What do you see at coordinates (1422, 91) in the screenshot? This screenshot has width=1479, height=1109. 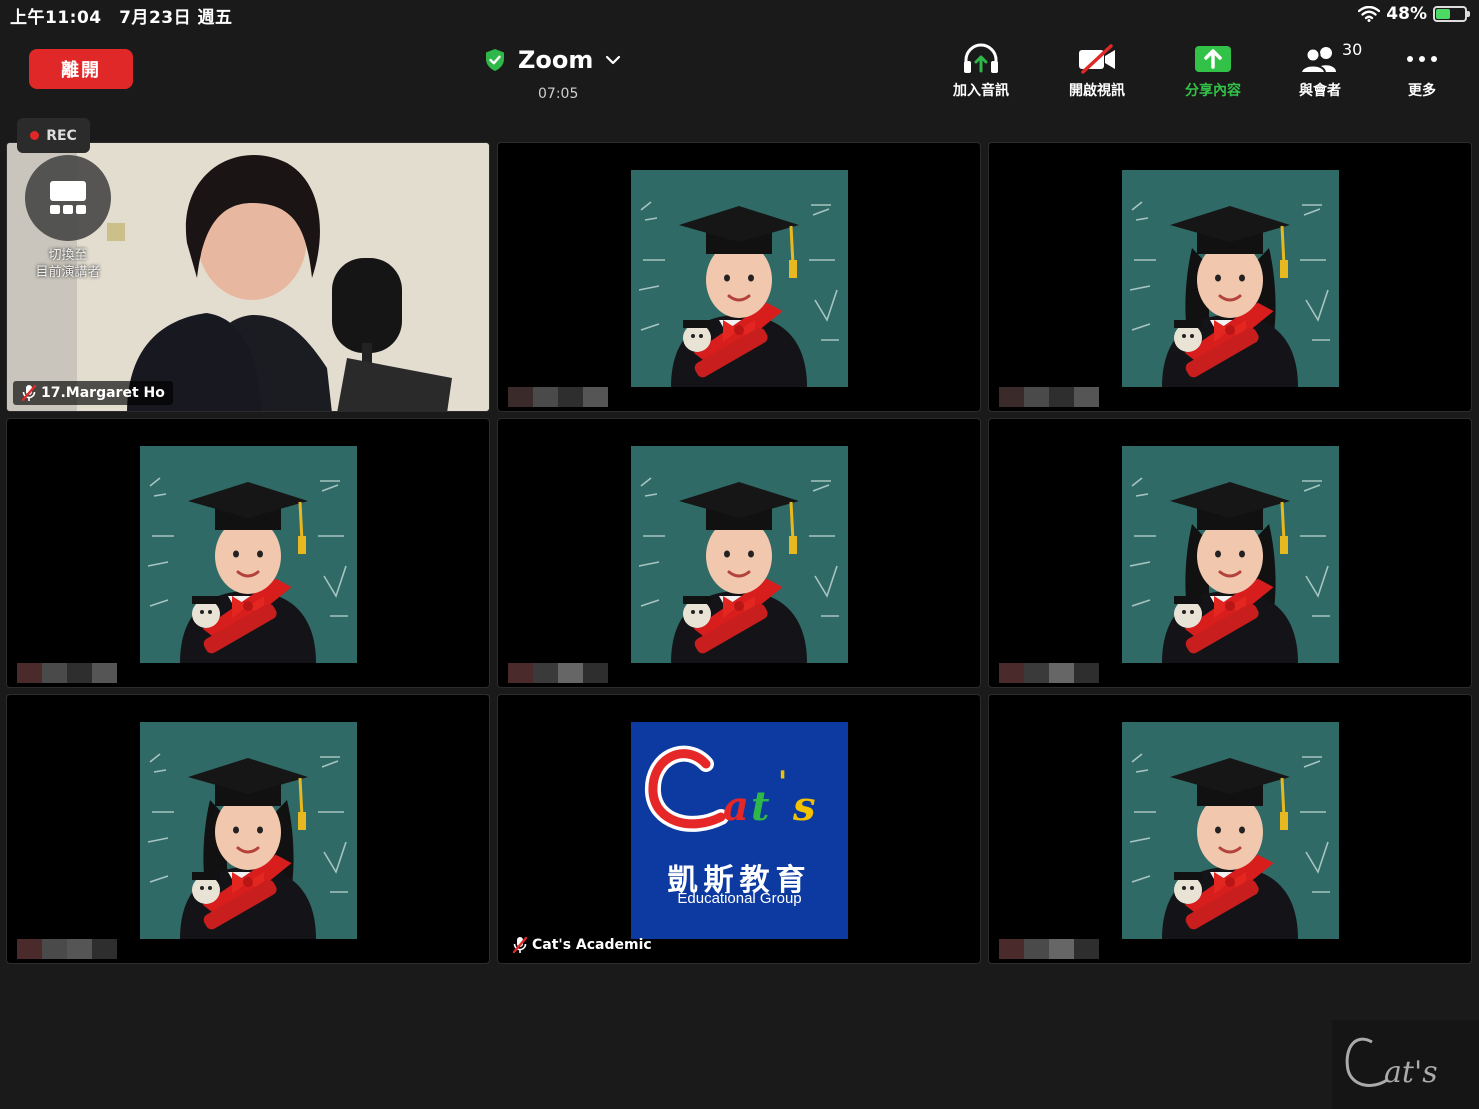 I see `more-label: 更多` at bounding box center [1422, 91].